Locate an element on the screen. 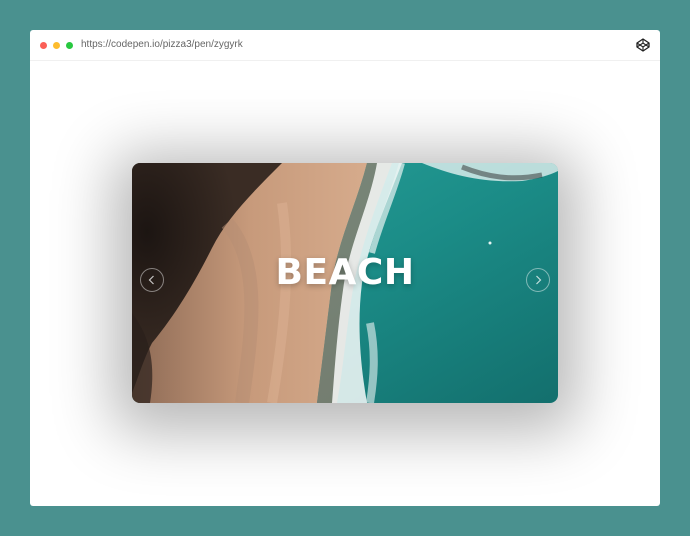  close-window-dot is located at coordinates (43, 45).